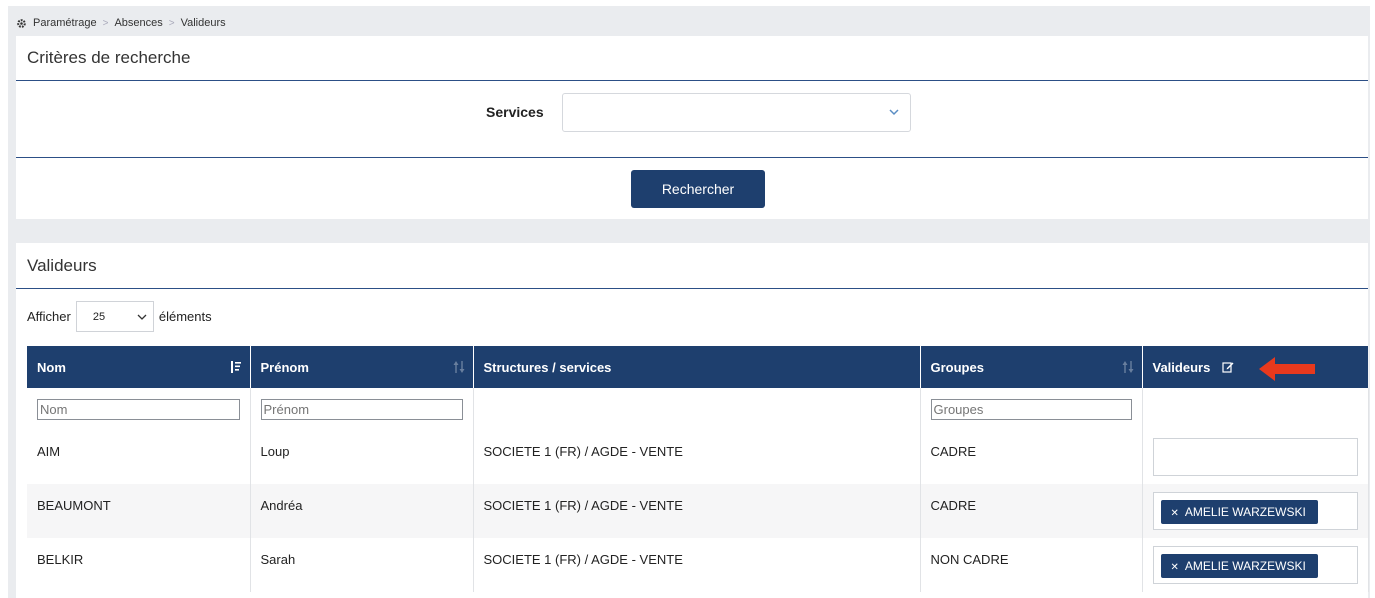  I want to click on column-header-valideurs: Valideurs, so click(1255, 367).